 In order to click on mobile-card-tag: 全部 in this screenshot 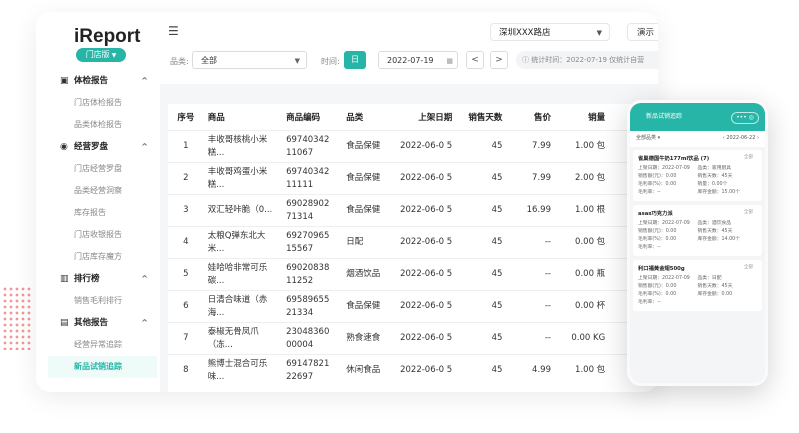, I will do `click(748, 267)`.